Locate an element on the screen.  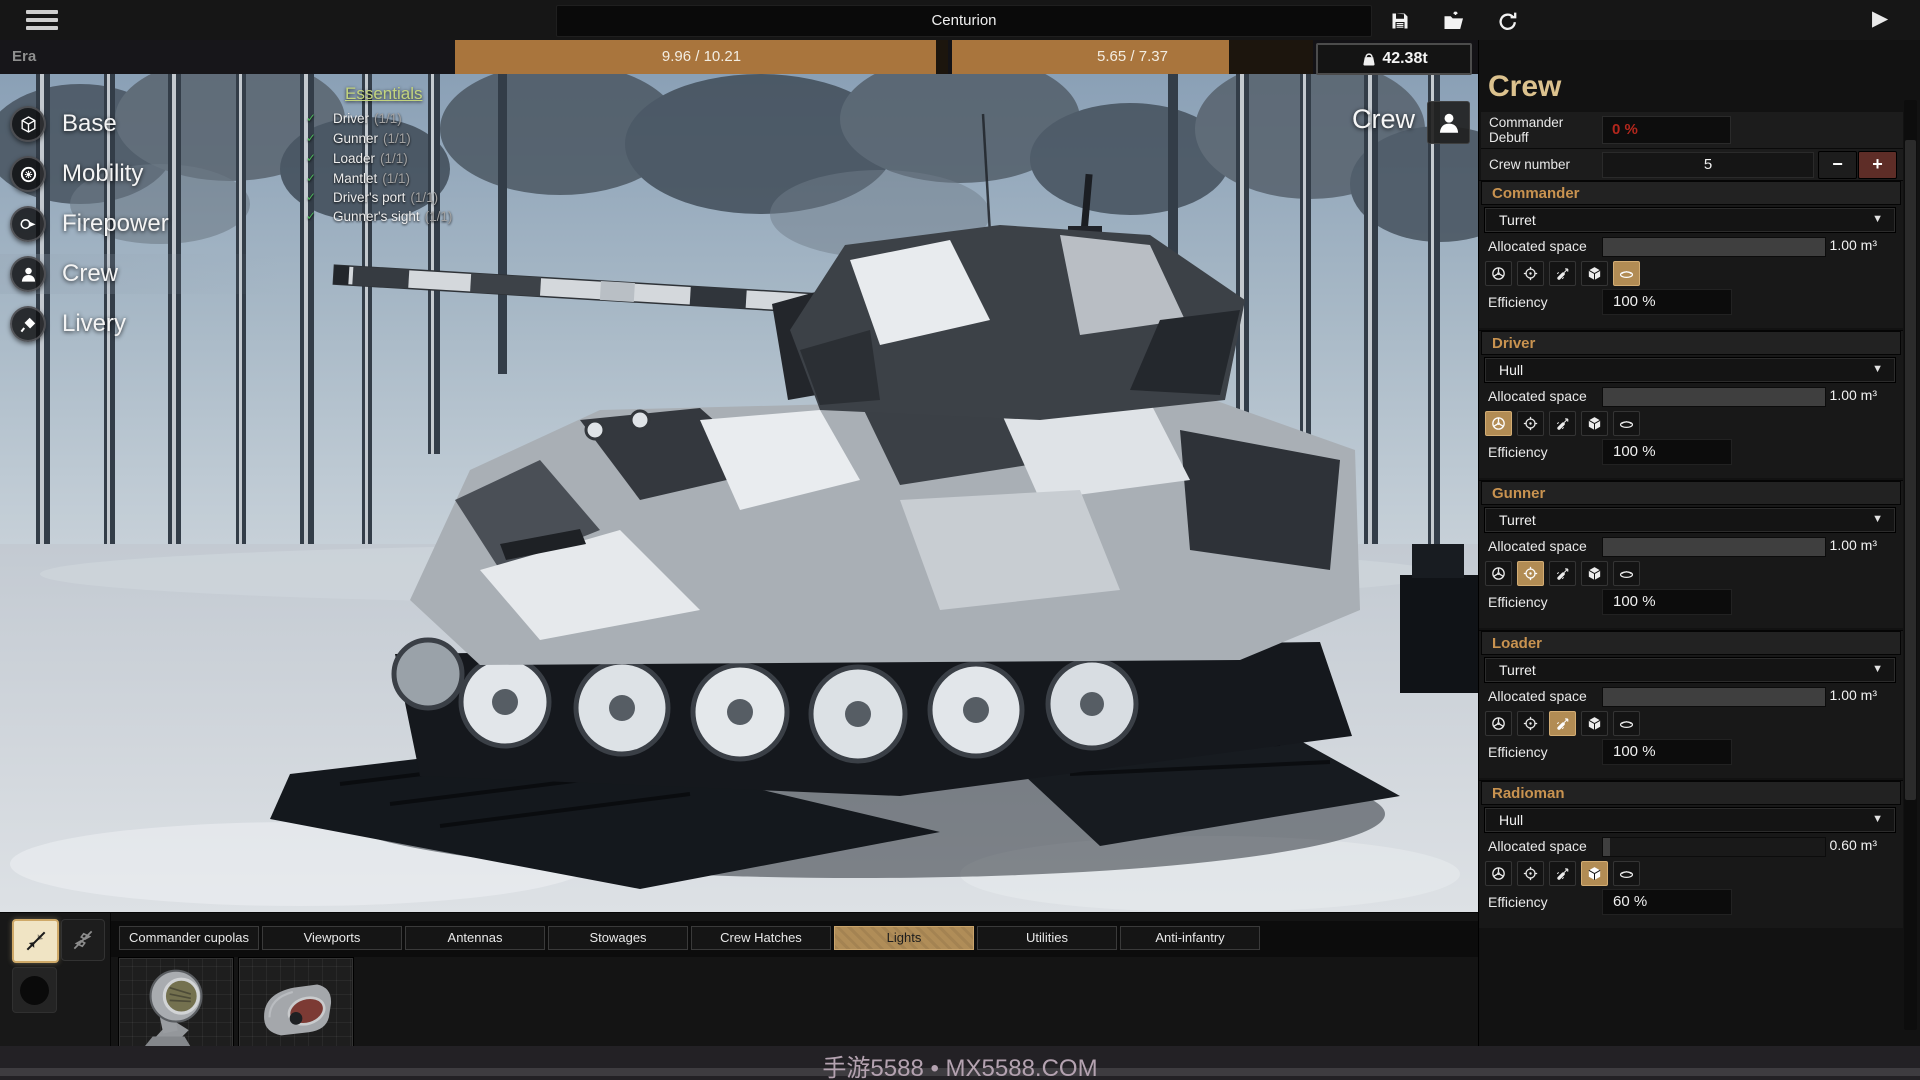
sidebar-item-label: Livery is located at coordinates (94, 323).